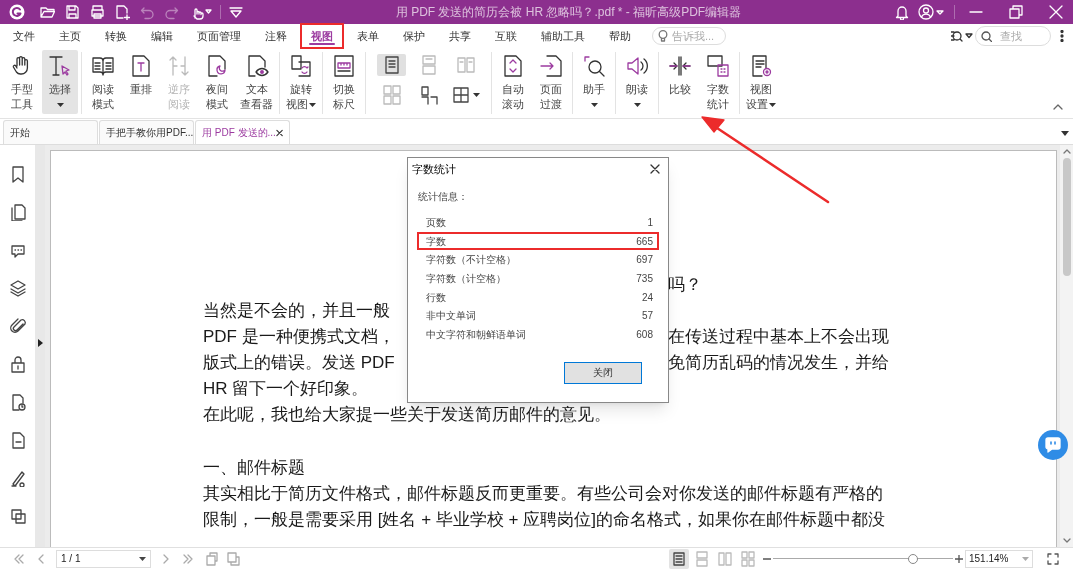  What do you see at coordinates (1066, 151) in the screenshot?
I see `scroll-up-icon` at bounding box center [1066, 151].